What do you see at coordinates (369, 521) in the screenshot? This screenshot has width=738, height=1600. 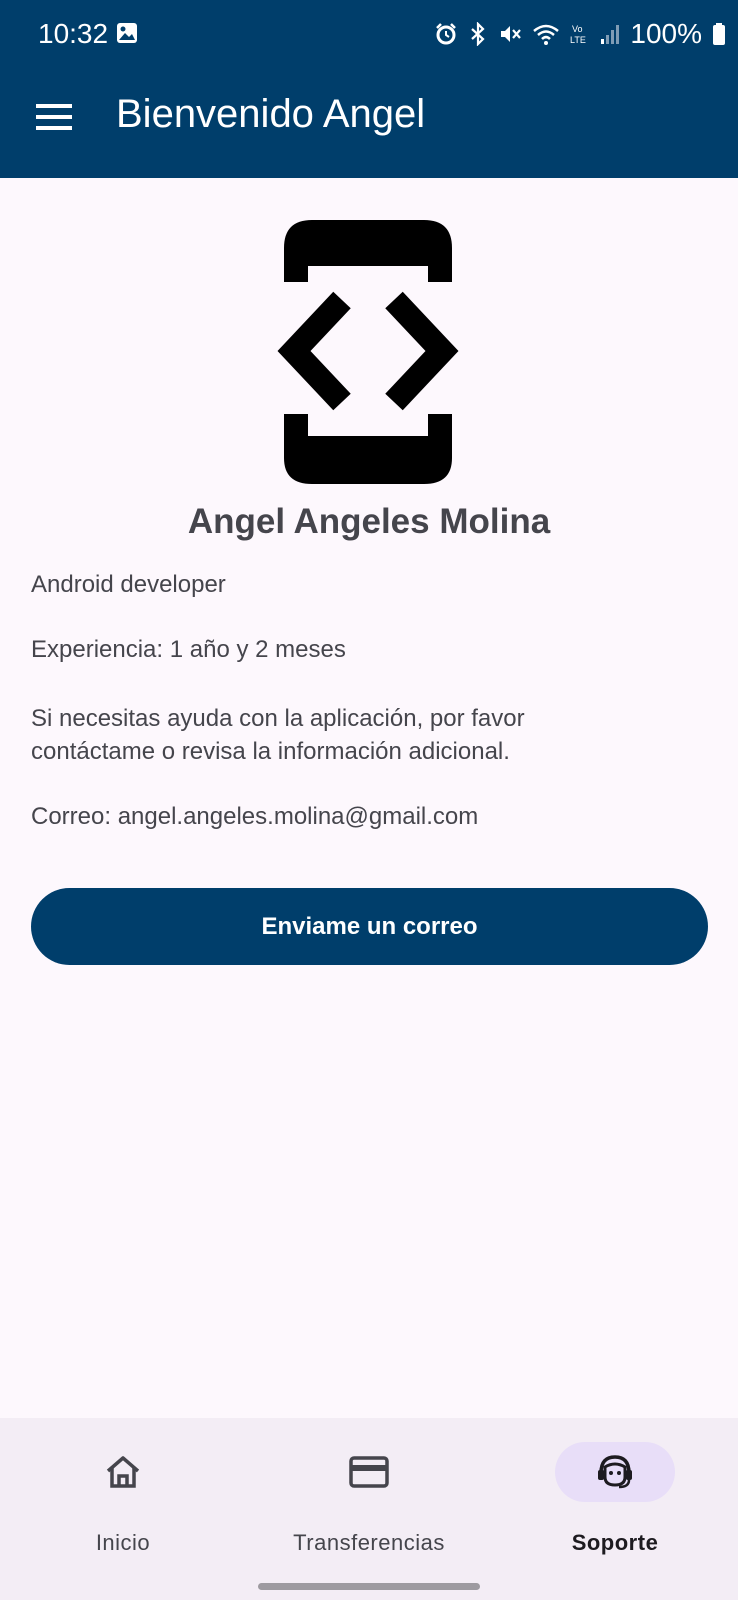 I see `profile-name: Angel Angeles Molina` at bounding box center [369, 521].